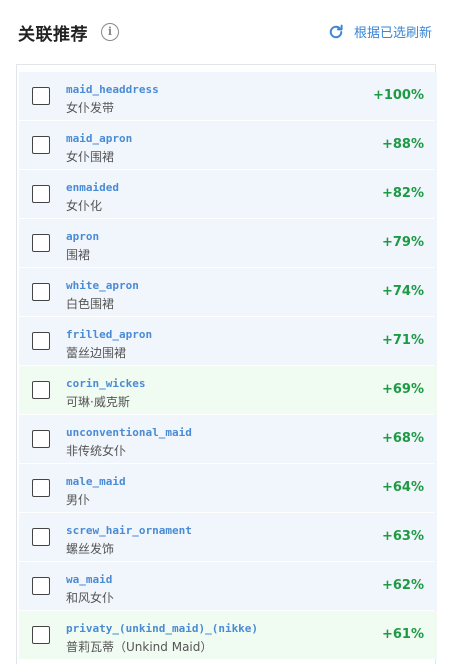 This screenshot has height=664, width=453. I want to click on info-icon: i, so click(110, 32).